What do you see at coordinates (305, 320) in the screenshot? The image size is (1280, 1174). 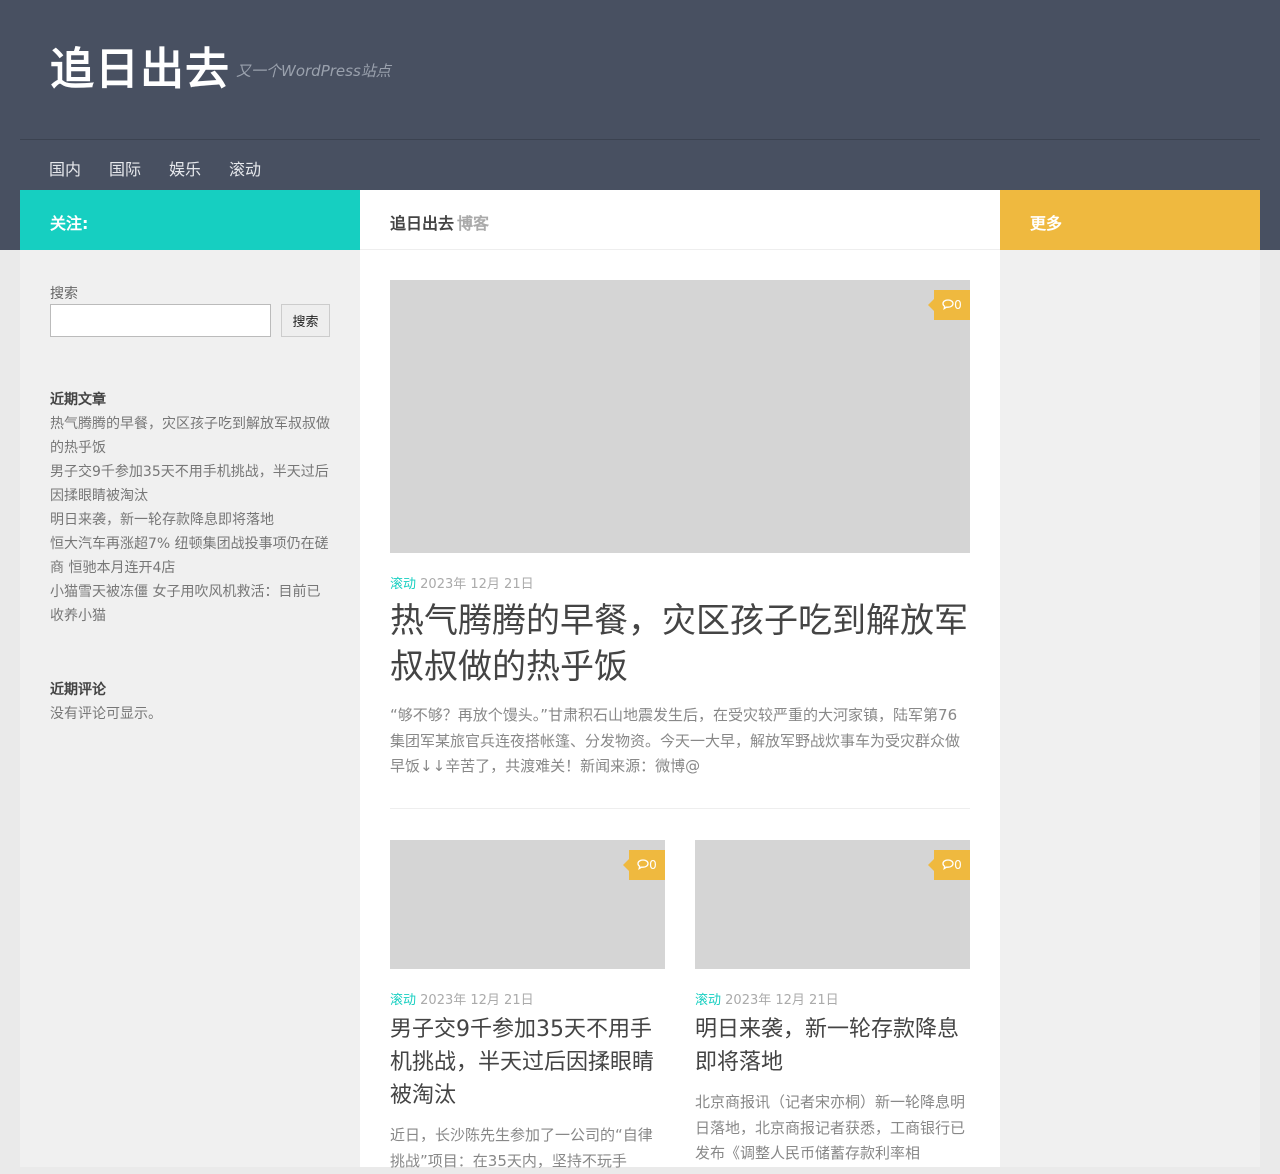 I see `search-button: 搜索` at bounding box center [305, 320].